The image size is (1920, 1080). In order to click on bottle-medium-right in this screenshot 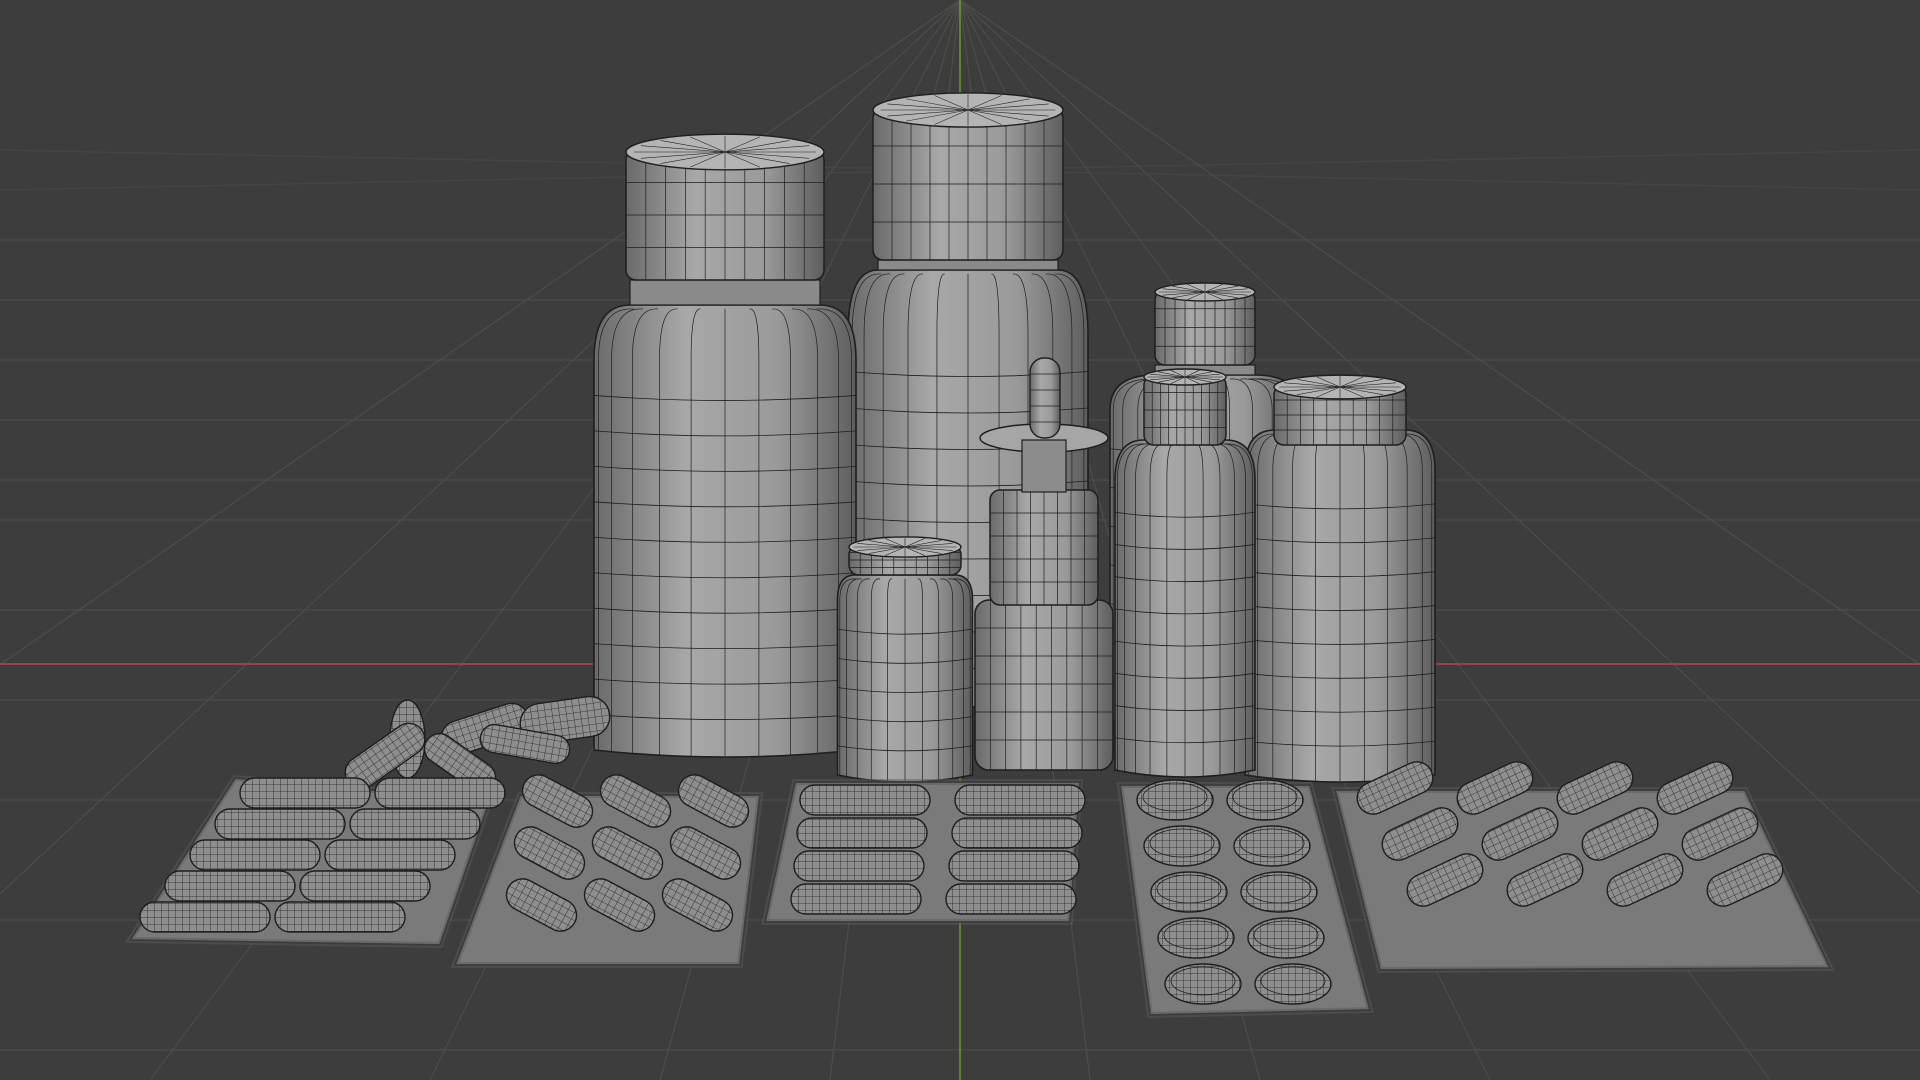, I will do `click(1340, 578)`.